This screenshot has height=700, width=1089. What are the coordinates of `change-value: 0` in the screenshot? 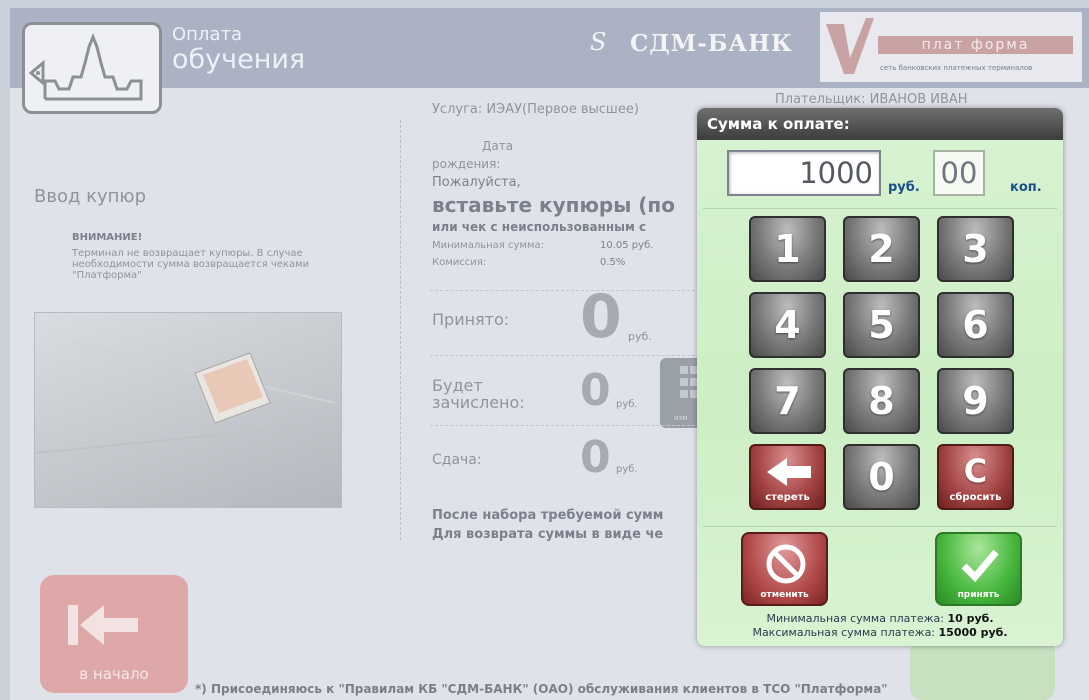 It's located at (595, 457).